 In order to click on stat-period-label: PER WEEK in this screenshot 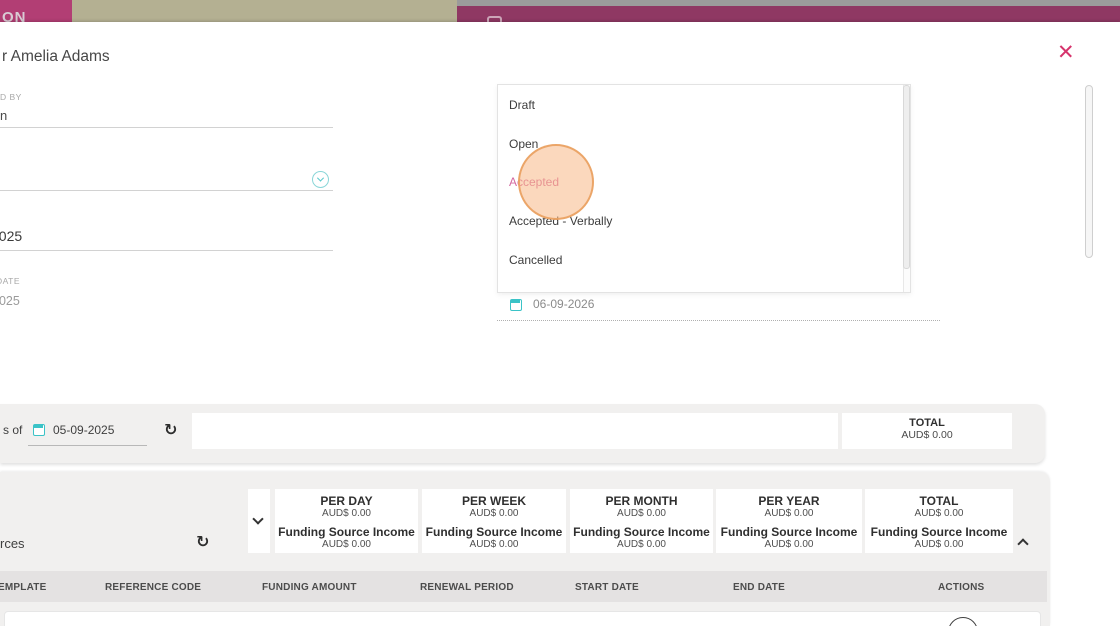, I will do `click(493, 501)`.